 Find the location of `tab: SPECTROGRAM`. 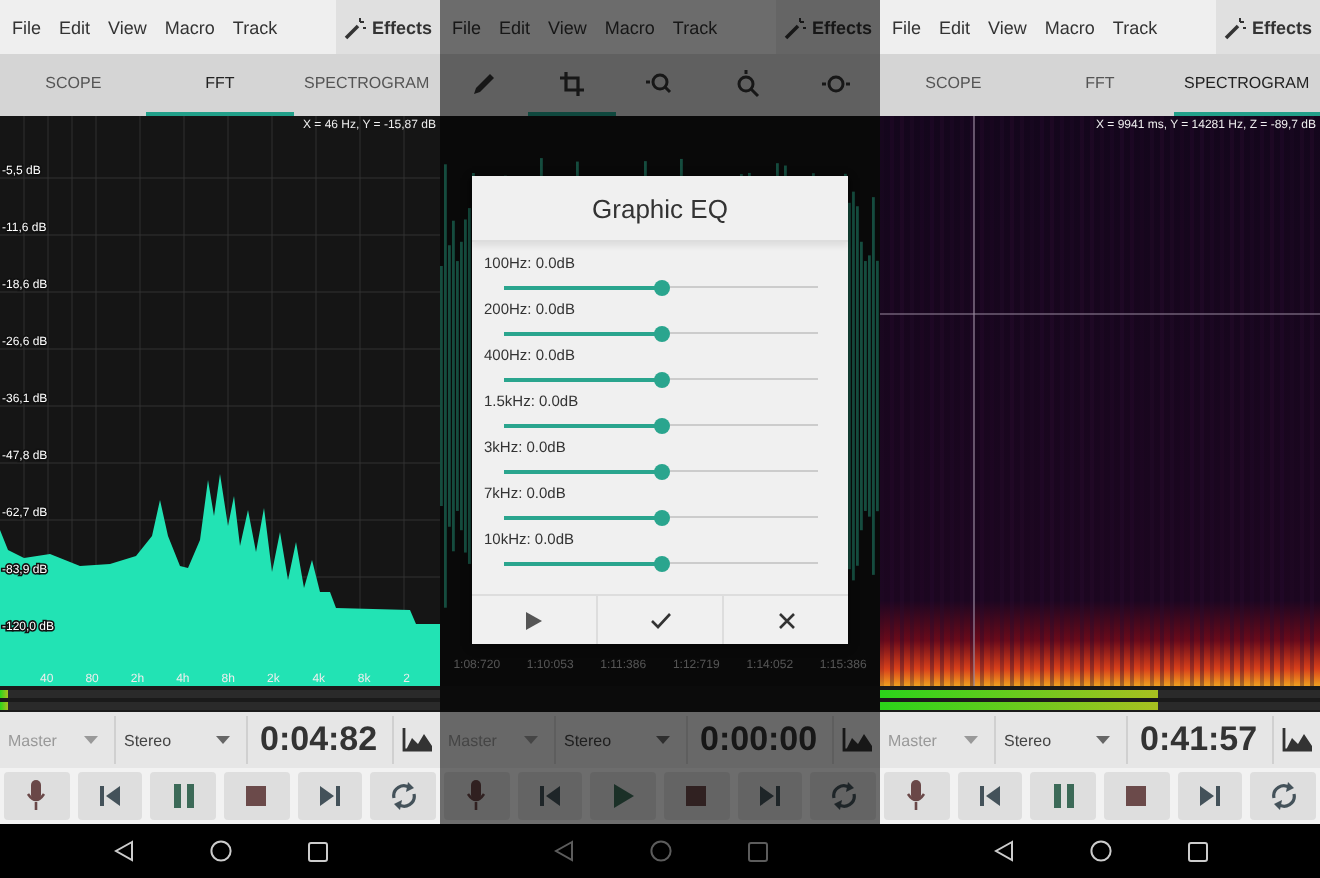

tab: SPECTROGRAM is located at coordinates (366, 85).